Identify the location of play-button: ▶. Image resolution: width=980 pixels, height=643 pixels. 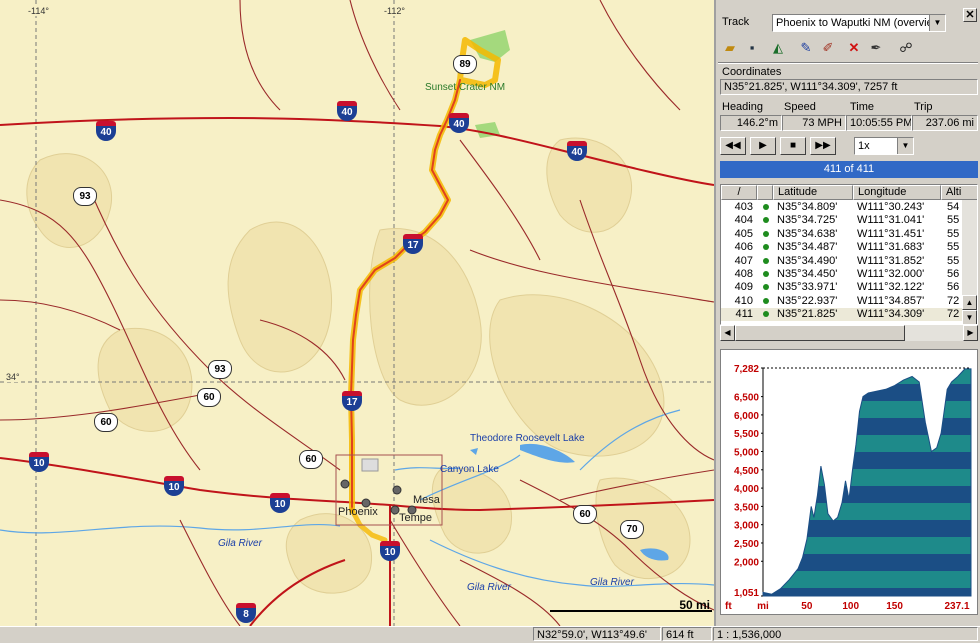
(763, 146).